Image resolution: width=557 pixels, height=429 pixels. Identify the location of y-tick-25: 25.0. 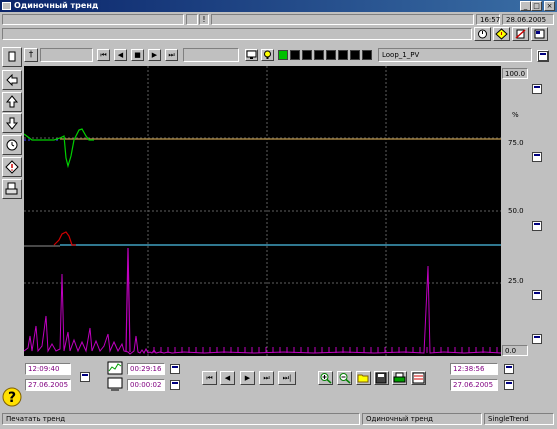
(516, 281).